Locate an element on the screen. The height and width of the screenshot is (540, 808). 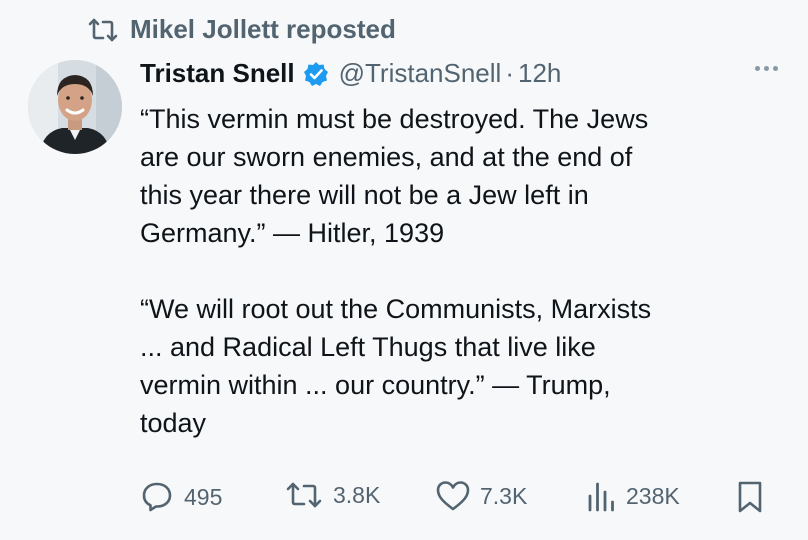
author-handle: @TristanSnell is located at coordinates (420, 73).